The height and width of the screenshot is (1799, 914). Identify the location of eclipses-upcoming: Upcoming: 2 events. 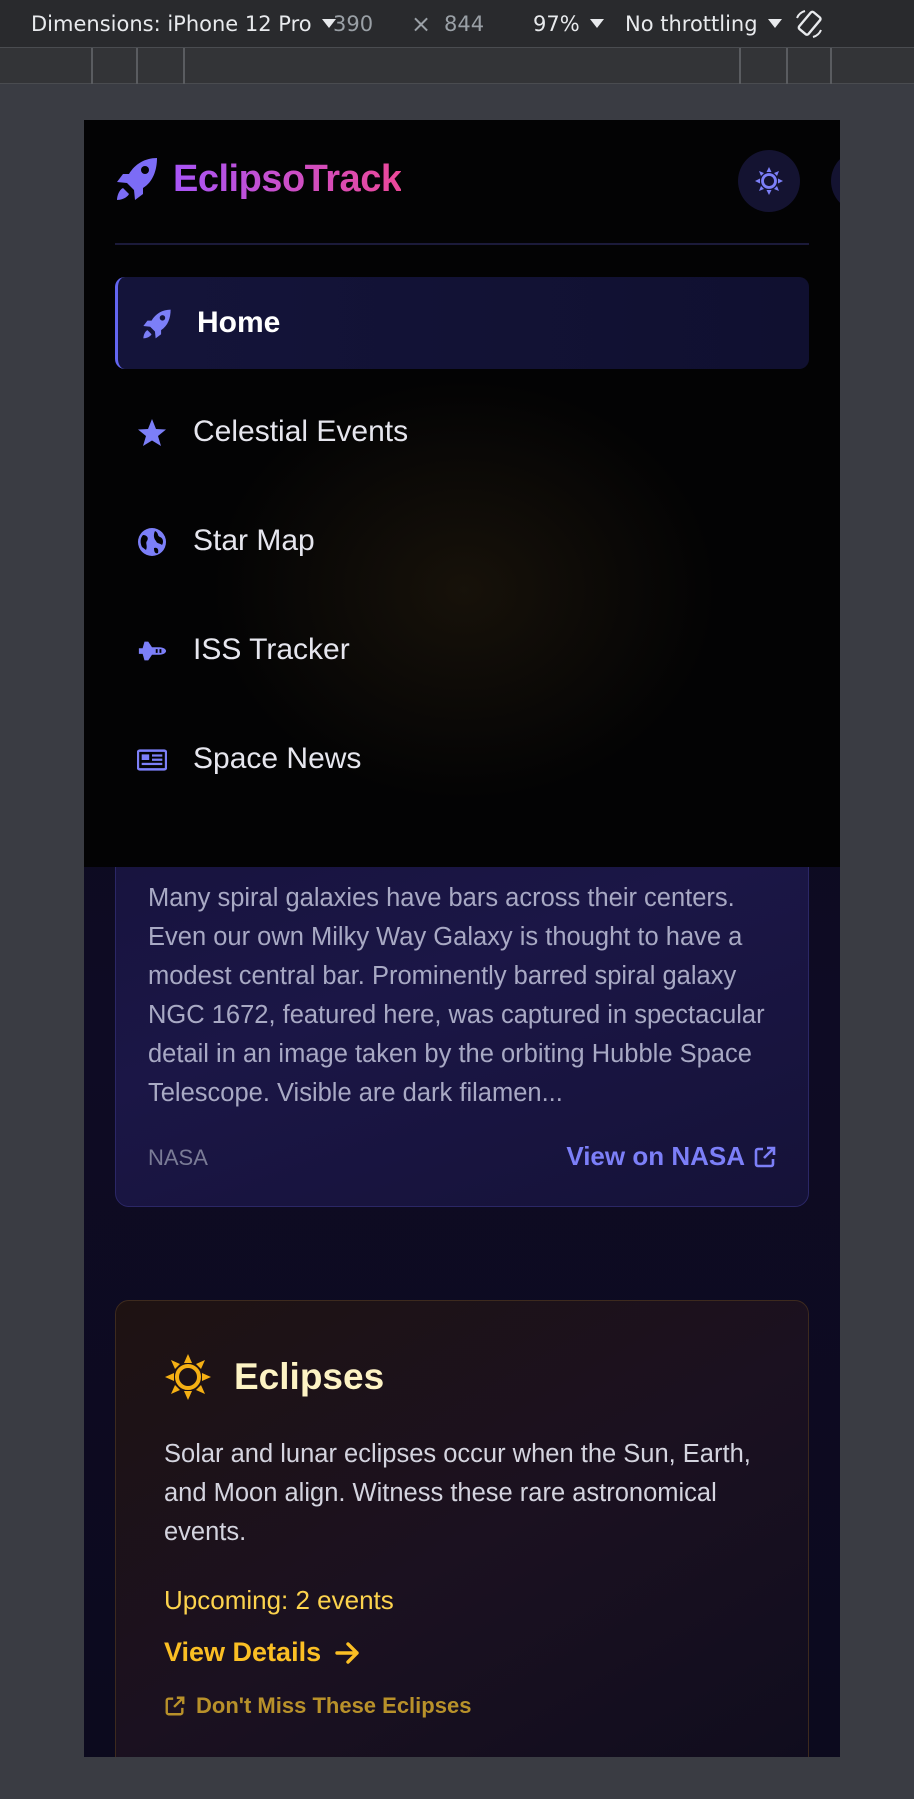
(279, 1600).